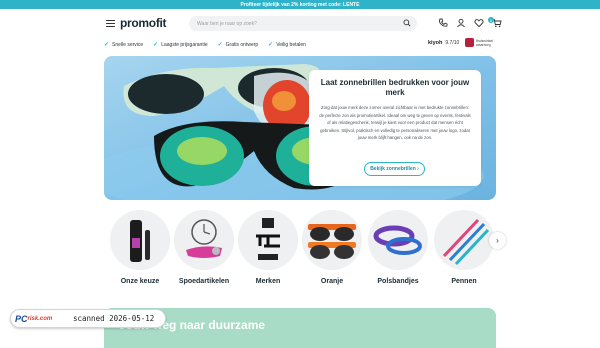 The image size is (600, 348). Describe the element at coordinates (452, 43) in the screenshot. I see `rating-score: 9.7/10` at that location.